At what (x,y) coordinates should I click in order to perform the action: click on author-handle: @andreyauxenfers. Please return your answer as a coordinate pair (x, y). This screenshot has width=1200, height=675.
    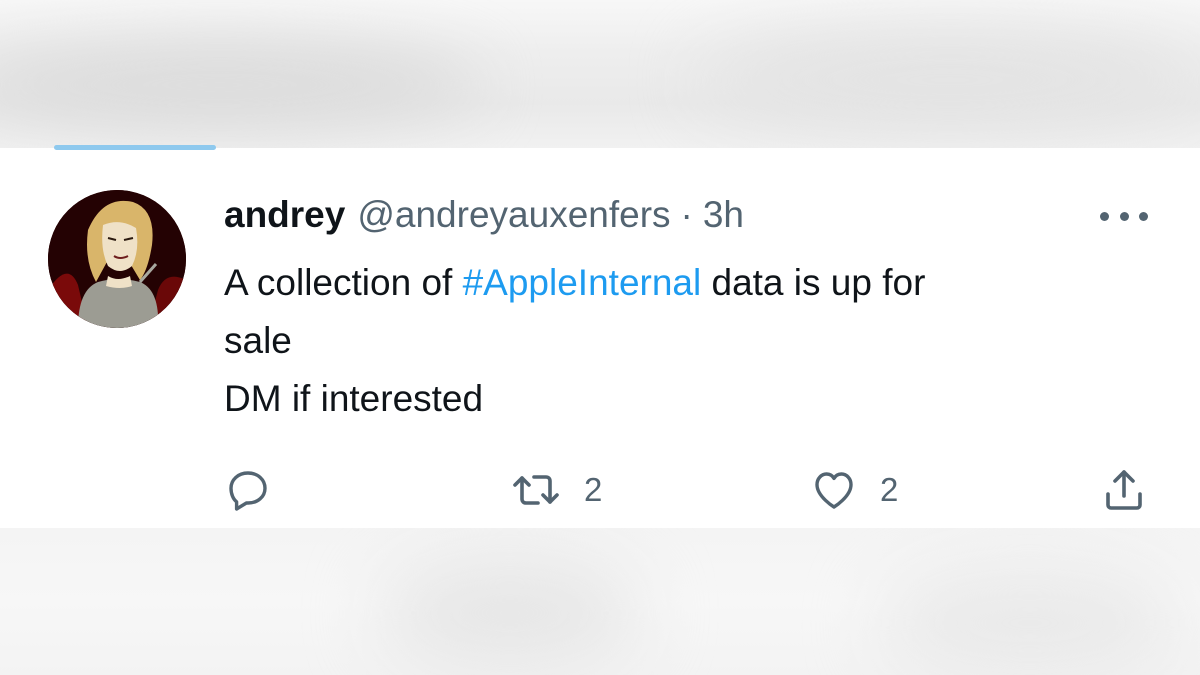
    Looking at the image, I should click on (513, 215).